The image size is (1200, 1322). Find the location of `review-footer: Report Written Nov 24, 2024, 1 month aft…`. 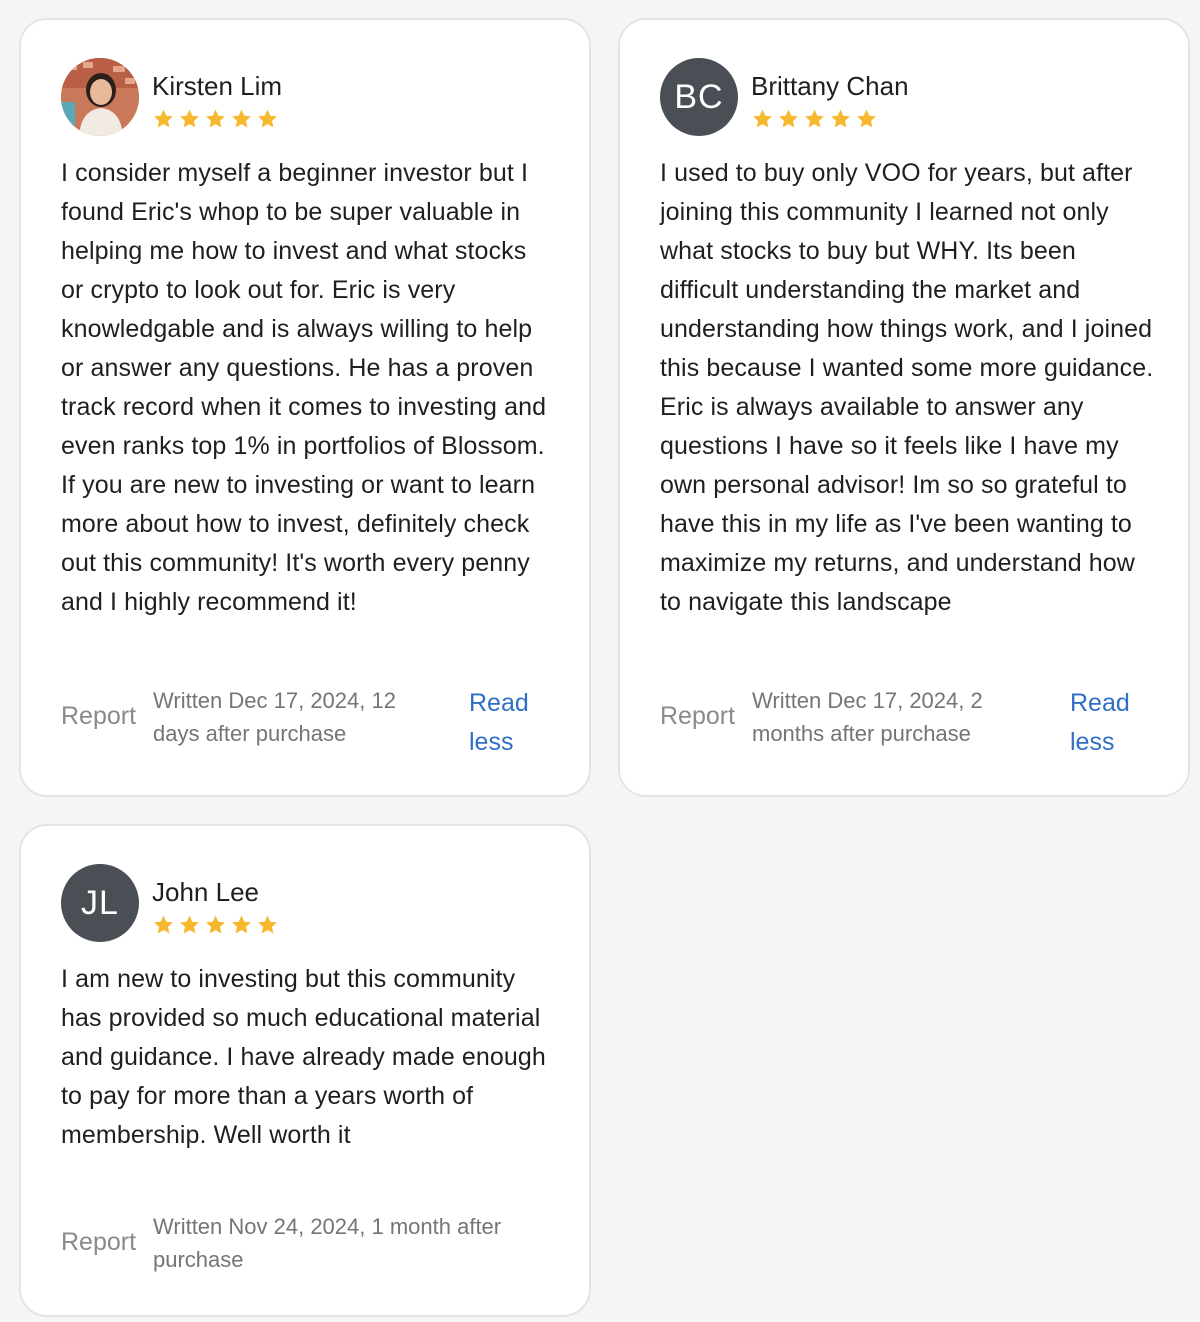

review-footer: Report Written Nov 24, 2024, 1 month aft… is located at coordinates (310, 1250).